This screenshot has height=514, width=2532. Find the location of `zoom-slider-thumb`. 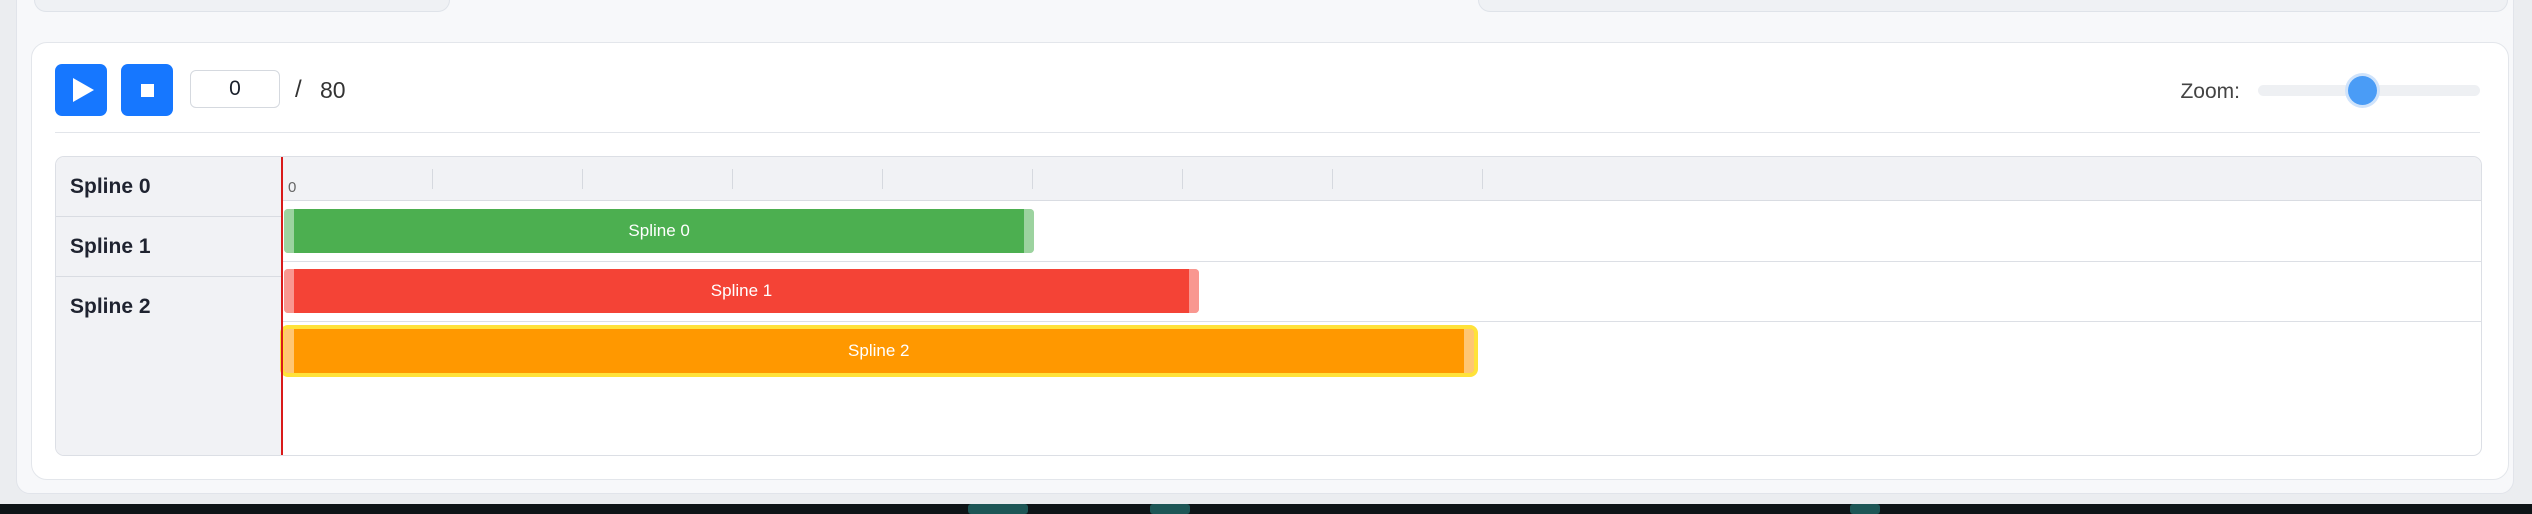

zoom-slider-thumb is located at coordinates (2363, 90).